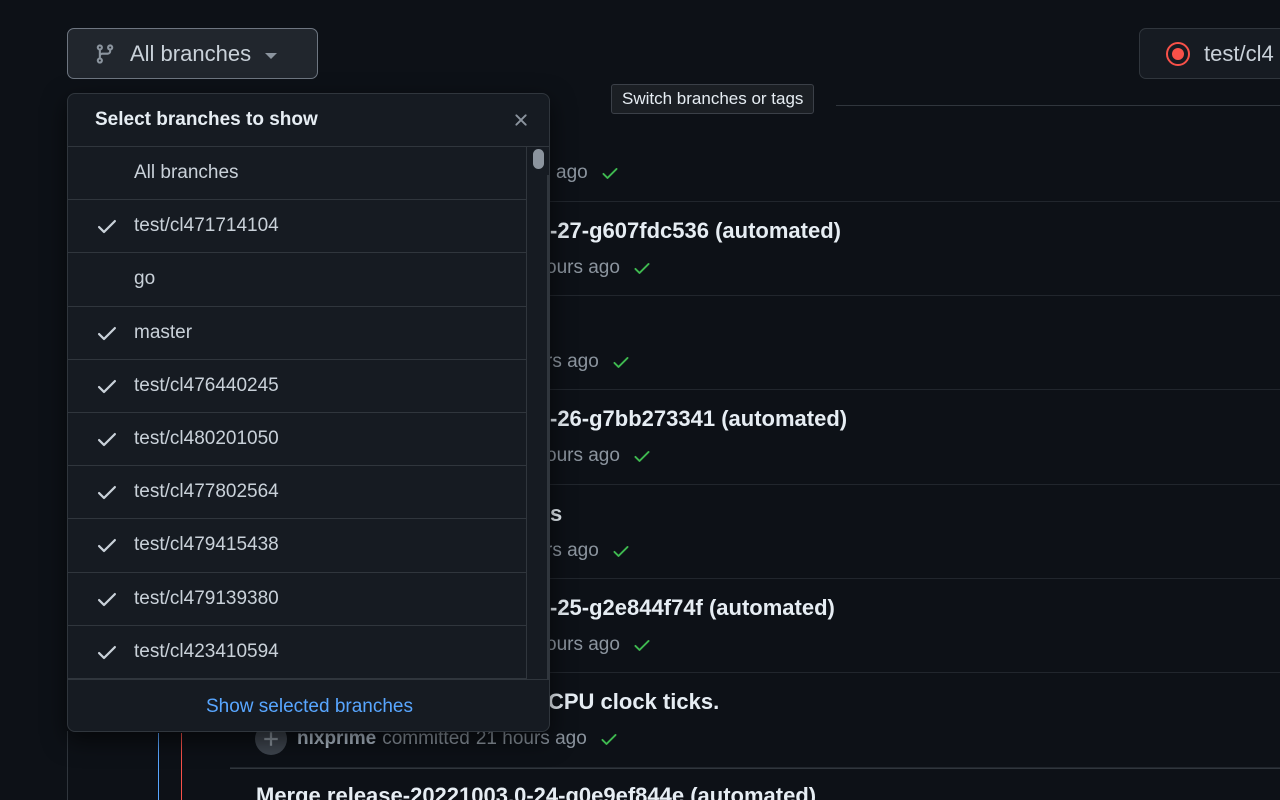  I want to click on branch-option: go, so click(297, 280).